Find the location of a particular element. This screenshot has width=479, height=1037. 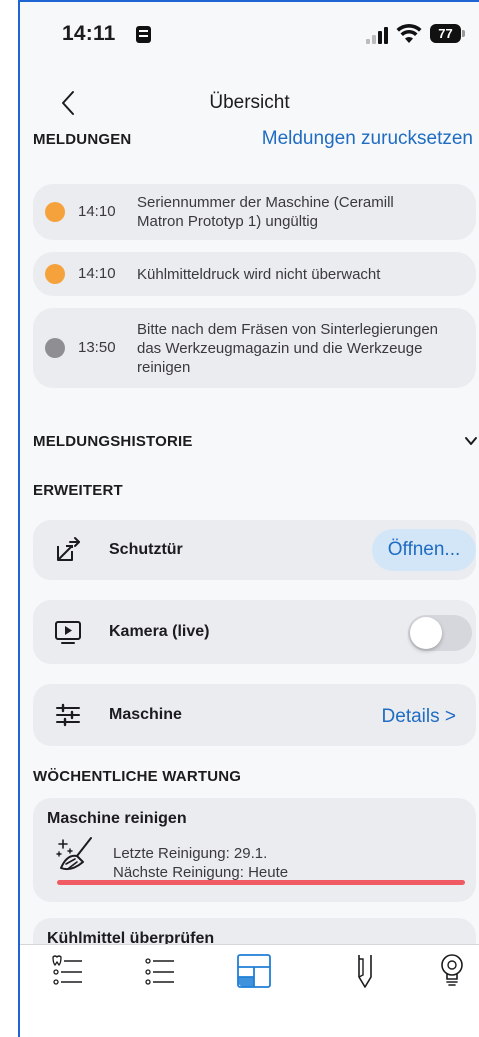

door-label: Schutztür is located at coordinates (146, 549).